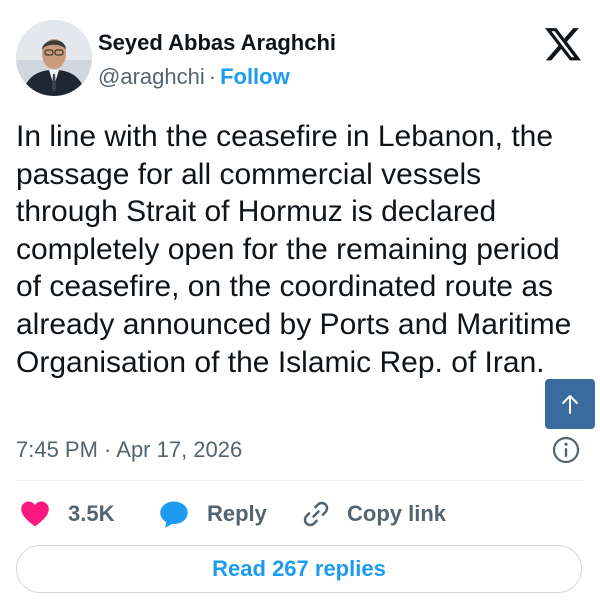 The height and width of the screenshot is (600, 600). I want to click on avatar-image, so click(54, 58).